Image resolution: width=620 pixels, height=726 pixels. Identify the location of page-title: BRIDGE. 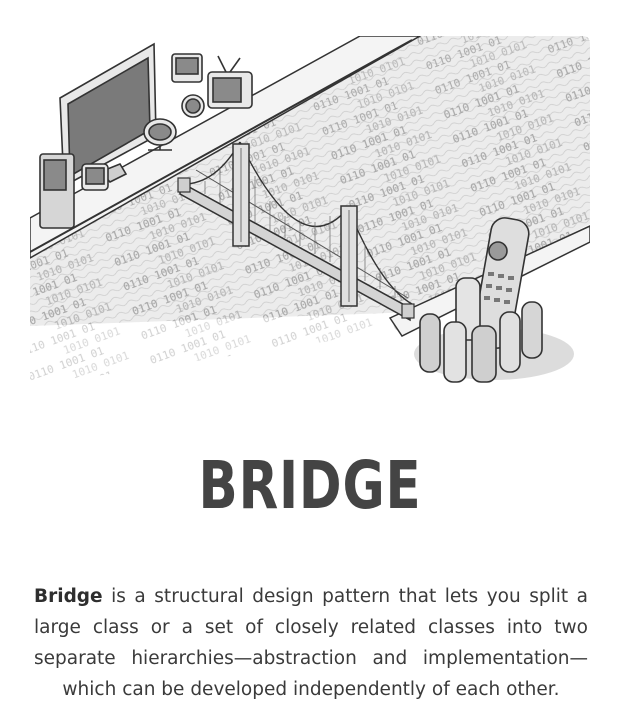
(310, 485).